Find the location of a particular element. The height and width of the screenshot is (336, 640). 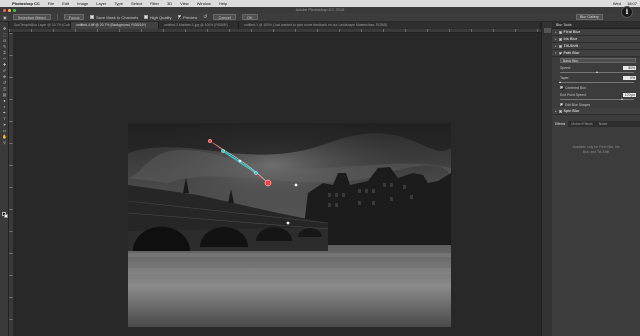

field-blur-checkbox is located at coordinates (560, 32).